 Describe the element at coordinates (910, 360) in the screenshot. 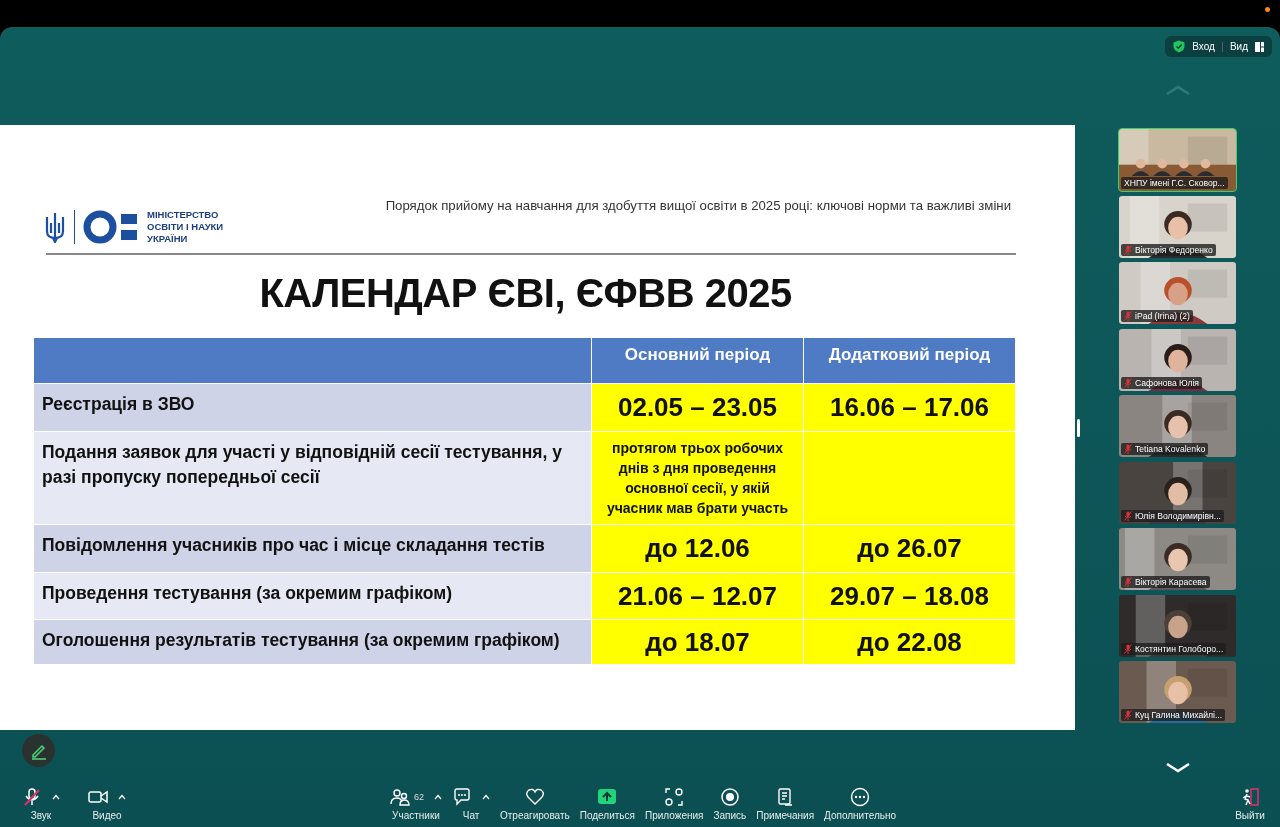

I see `column-header: Додатковий період` at that location.